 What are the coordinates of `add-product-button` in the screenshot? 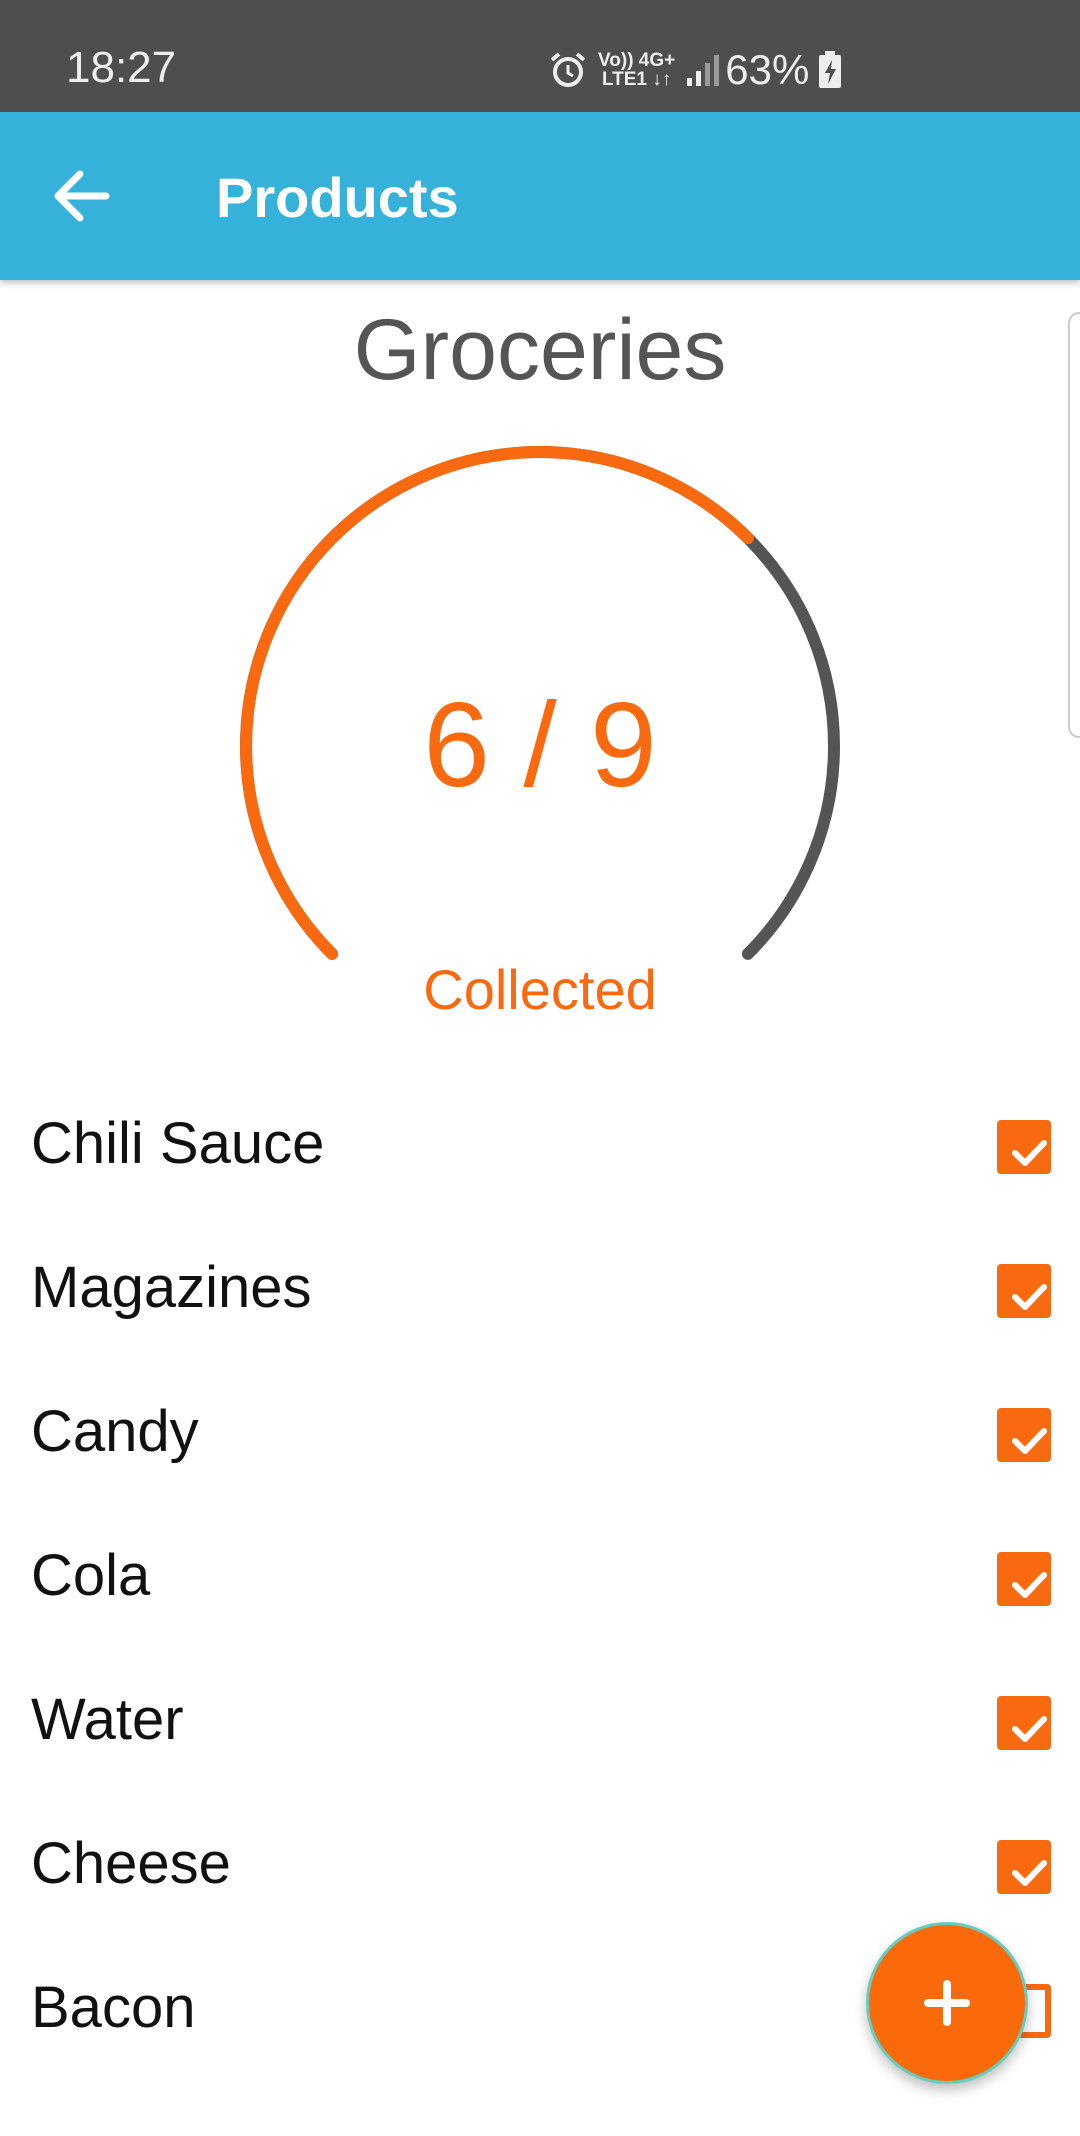 It's located at (947, 2003).